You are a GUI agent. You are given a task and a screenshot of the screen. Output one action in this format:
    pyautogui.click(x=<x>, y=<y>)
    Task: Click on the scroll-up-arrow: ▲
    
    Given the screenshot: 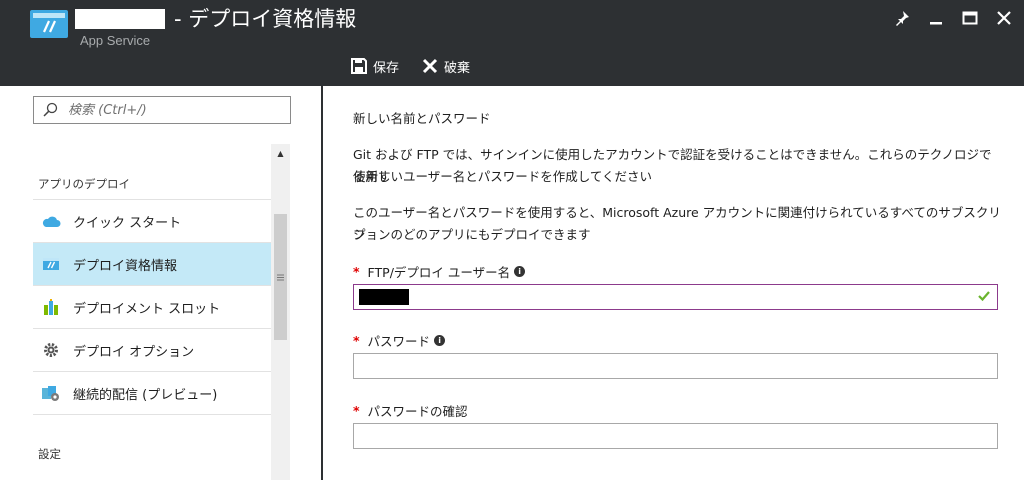 What is the action you would take?
    pyautogui.click(x=280, y=153)
    